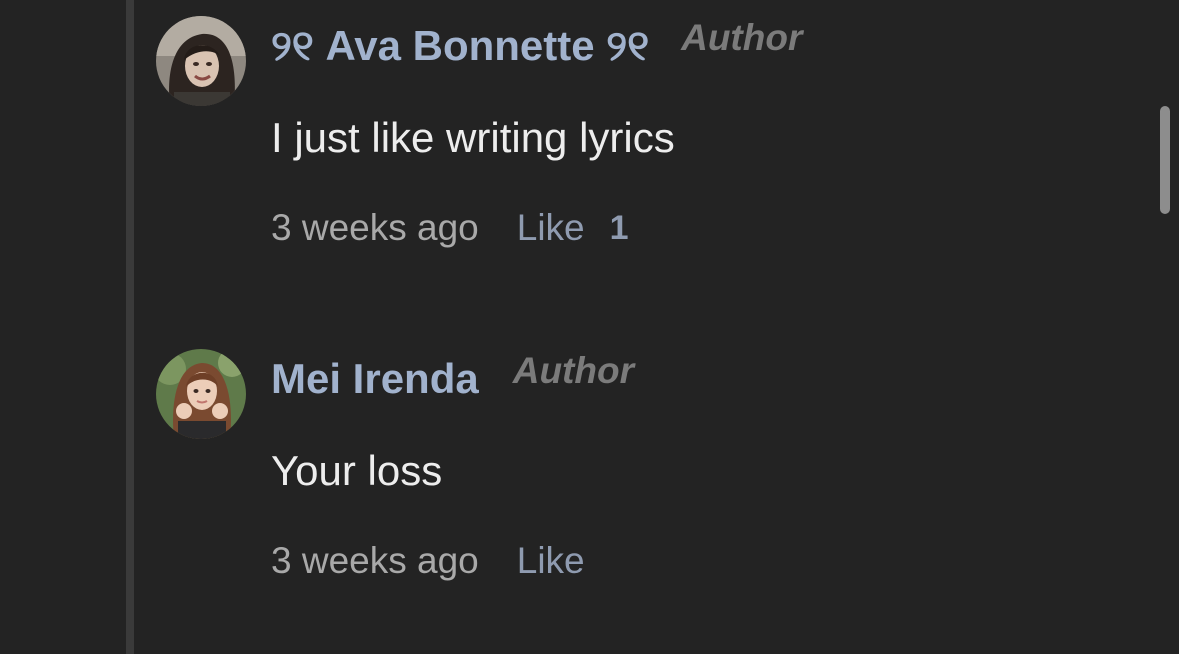  I want to click on username-link: ୨୧ Ava Bonnette ୨୧, so click(460, 46).